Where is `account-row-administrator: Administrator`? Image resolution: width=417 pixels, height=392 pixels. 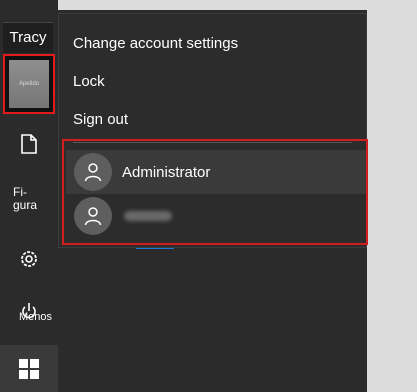 account-row-administrator: Administrator is located at coordinates (216, 172).